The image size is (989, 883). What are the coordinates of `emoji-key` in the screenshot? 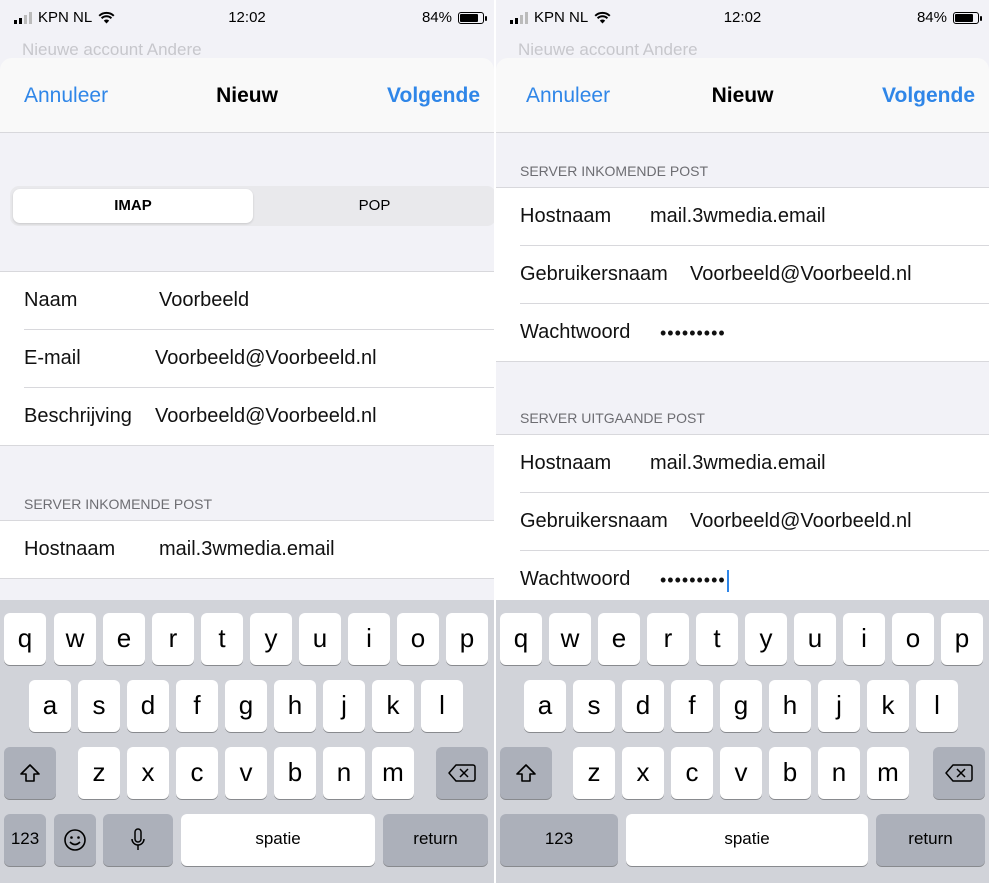 It's located at (75, 840).